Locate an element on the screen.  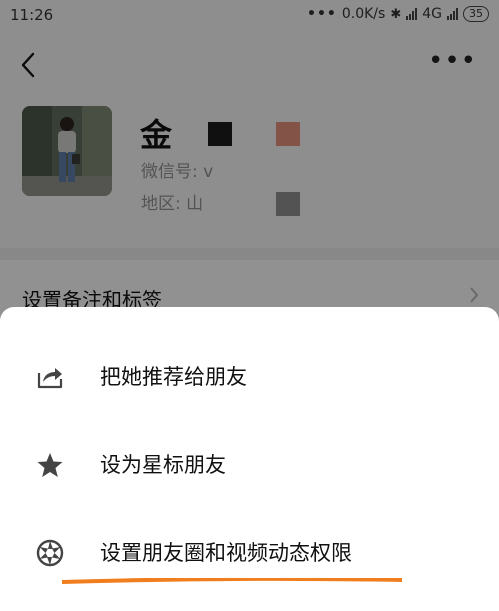
sheet-item-label: 把她推荐给朋友 is located at coordinates (173, 377).